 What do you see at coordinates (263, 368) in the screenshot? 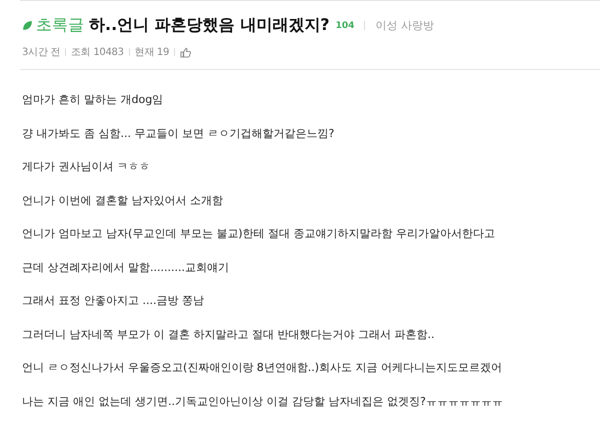
I see `body-paragraph: 언니 ㄹㅇ정신나가서 우울증오고(진짜애인이랑 8년연애함..)회사도 지금 어케다니는지도모르겠어` at bounding box center [263, 368].